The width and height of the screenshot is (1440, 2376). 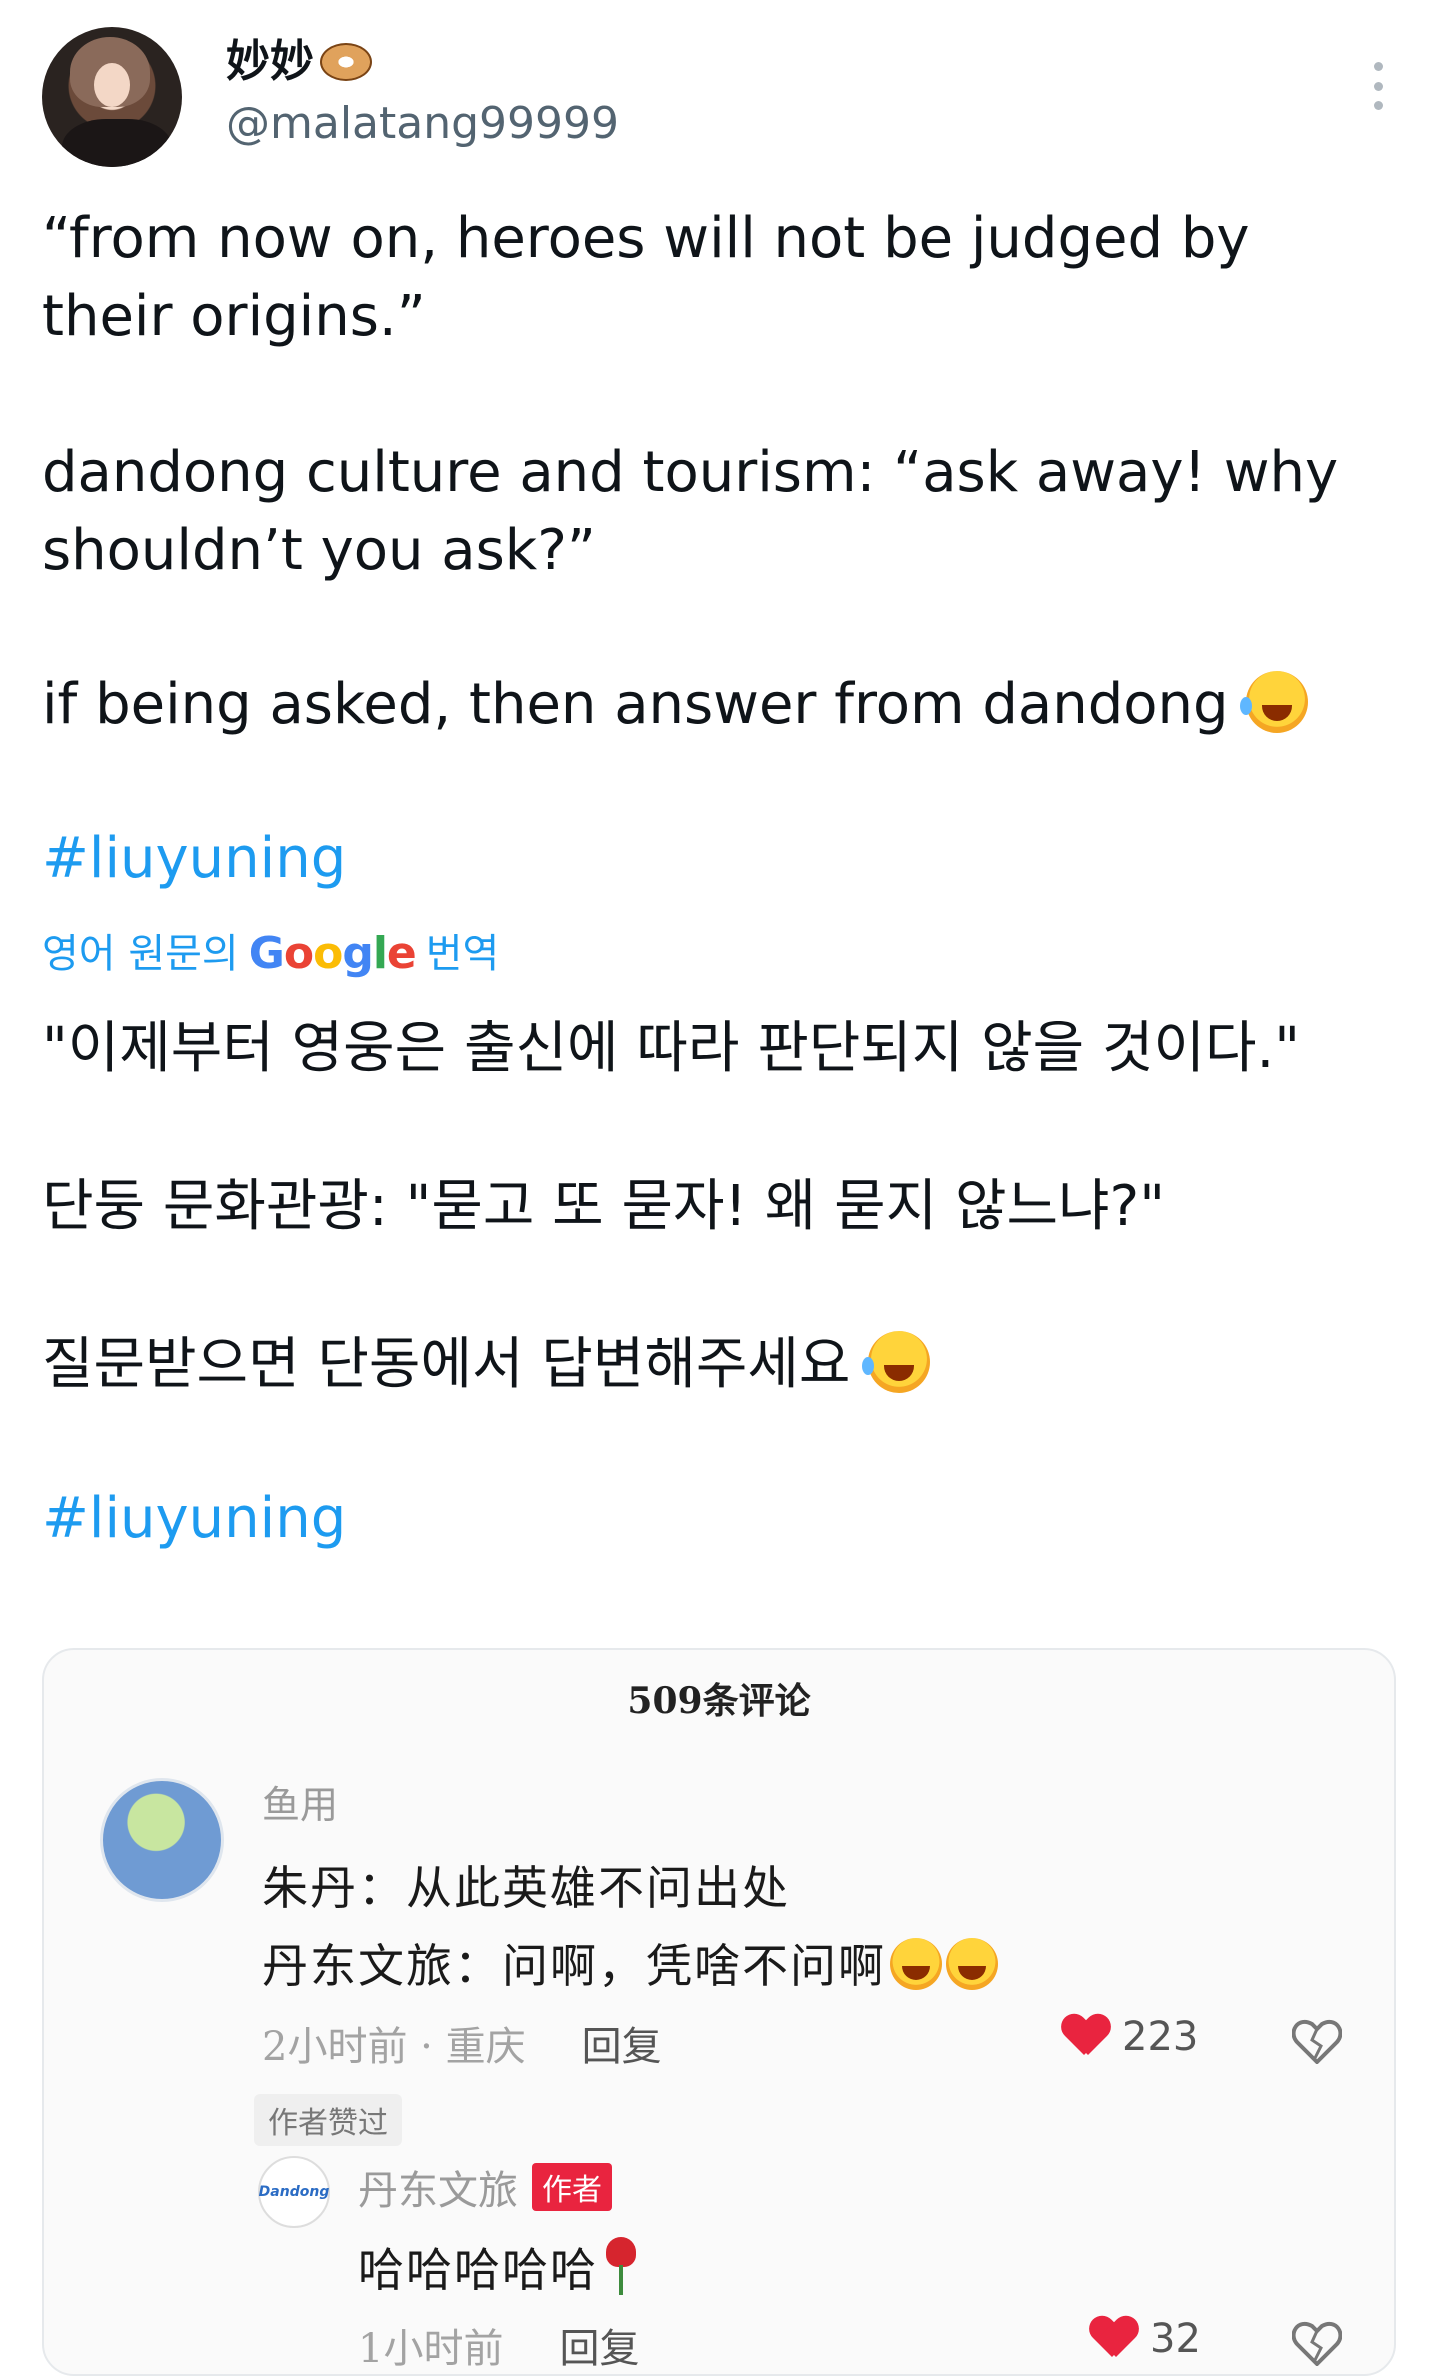 What do you see at coordinates (526, 1888) in the screenshot?
I see `comment-line-1: 朱丹：从此英雄不问出处` at bounding box center [526, 1888].